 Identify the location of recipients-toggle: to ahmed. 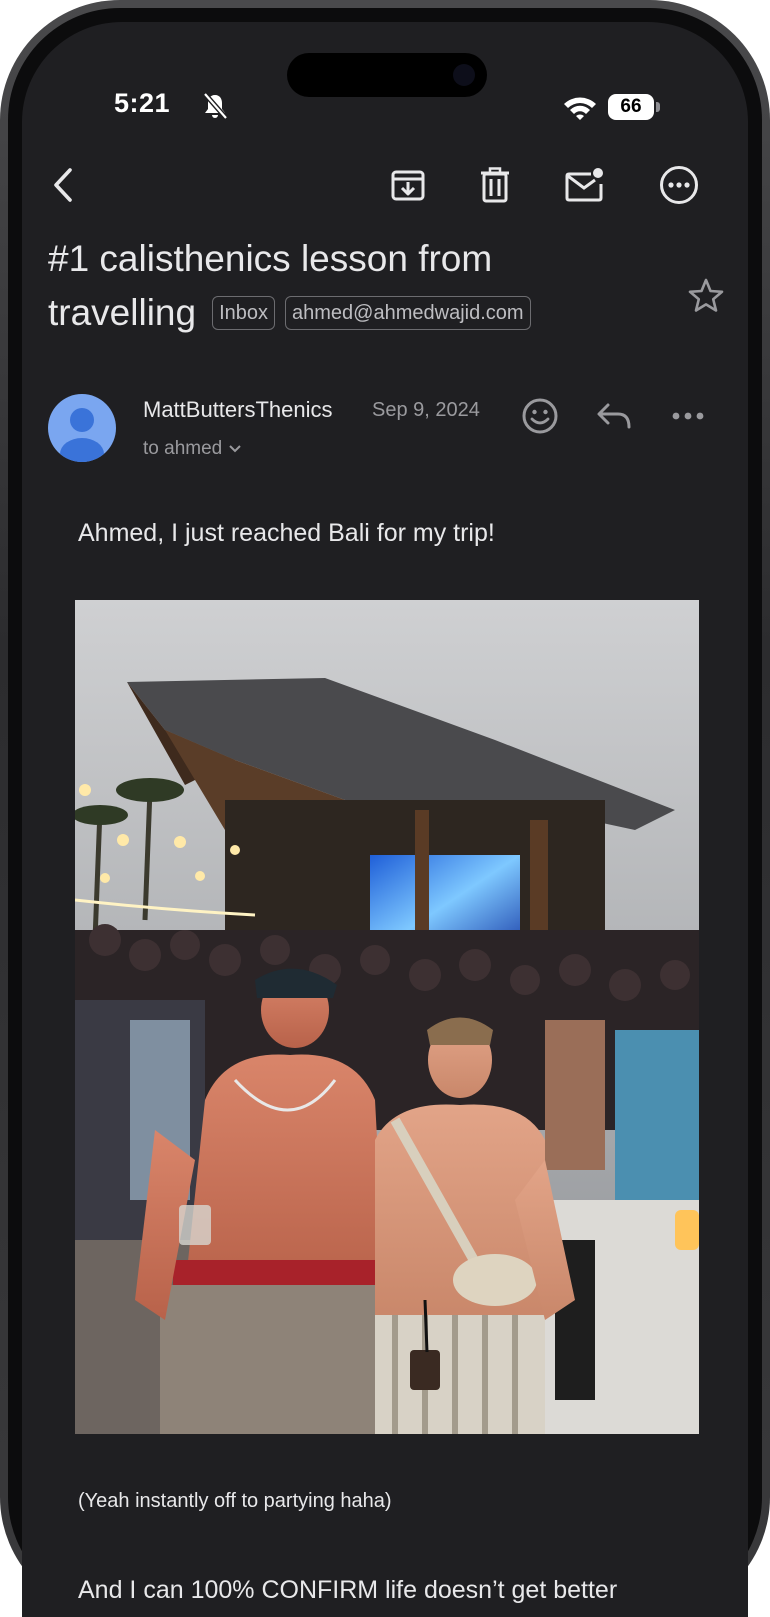
(192, 449).